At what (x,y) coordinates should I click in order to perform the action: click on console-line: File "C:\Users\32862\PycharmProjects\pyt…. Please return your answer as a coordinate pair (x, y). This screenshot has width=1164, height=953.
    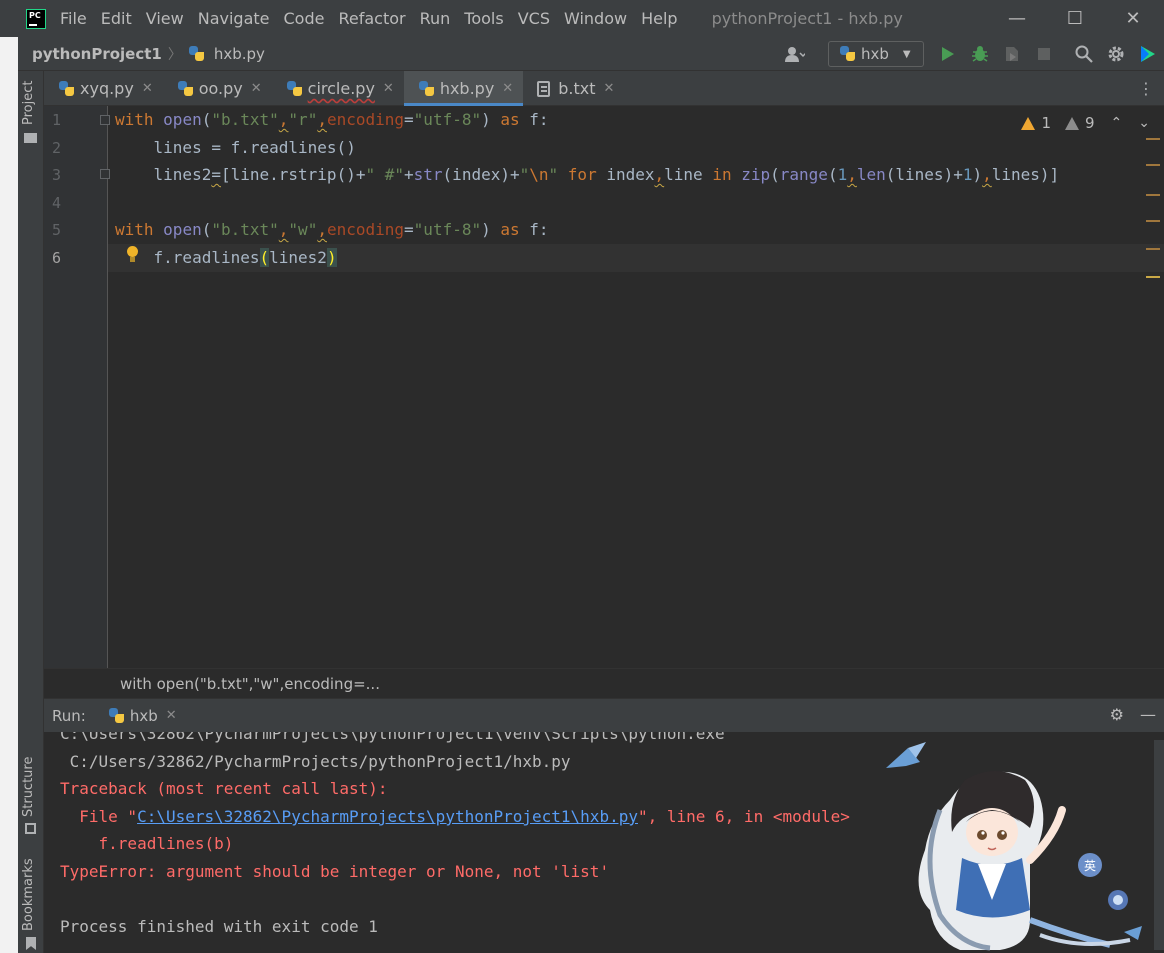
    Looking at the image, I should click on (455, 816).